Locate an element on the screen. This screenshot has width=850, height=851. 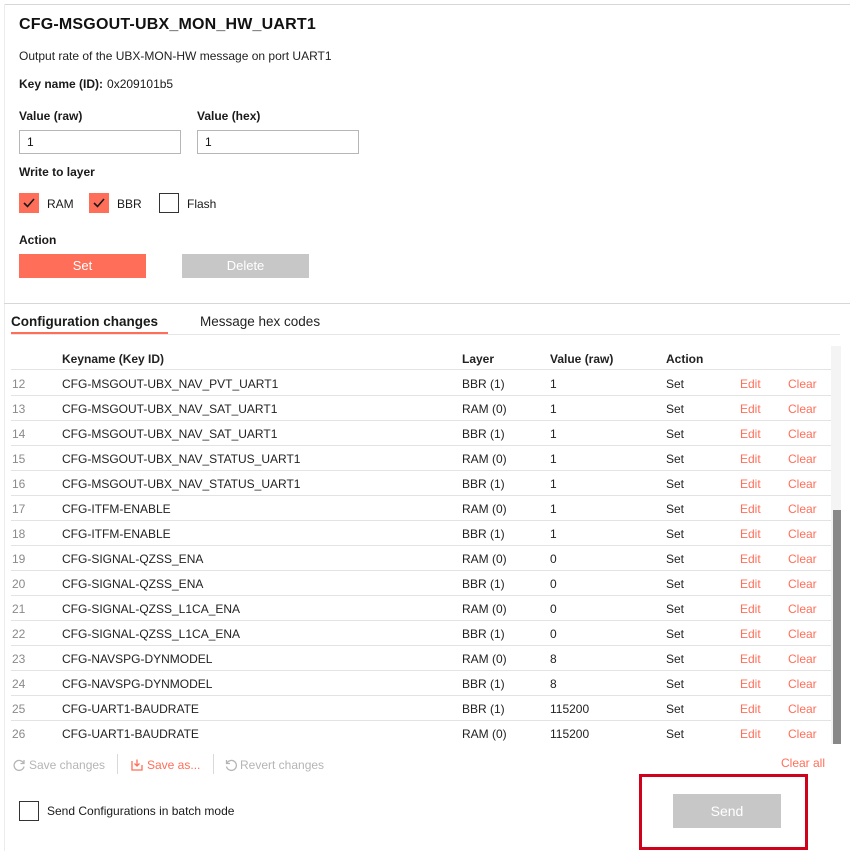
clear-all-button: Clear all is located at coordinates (803, 763).